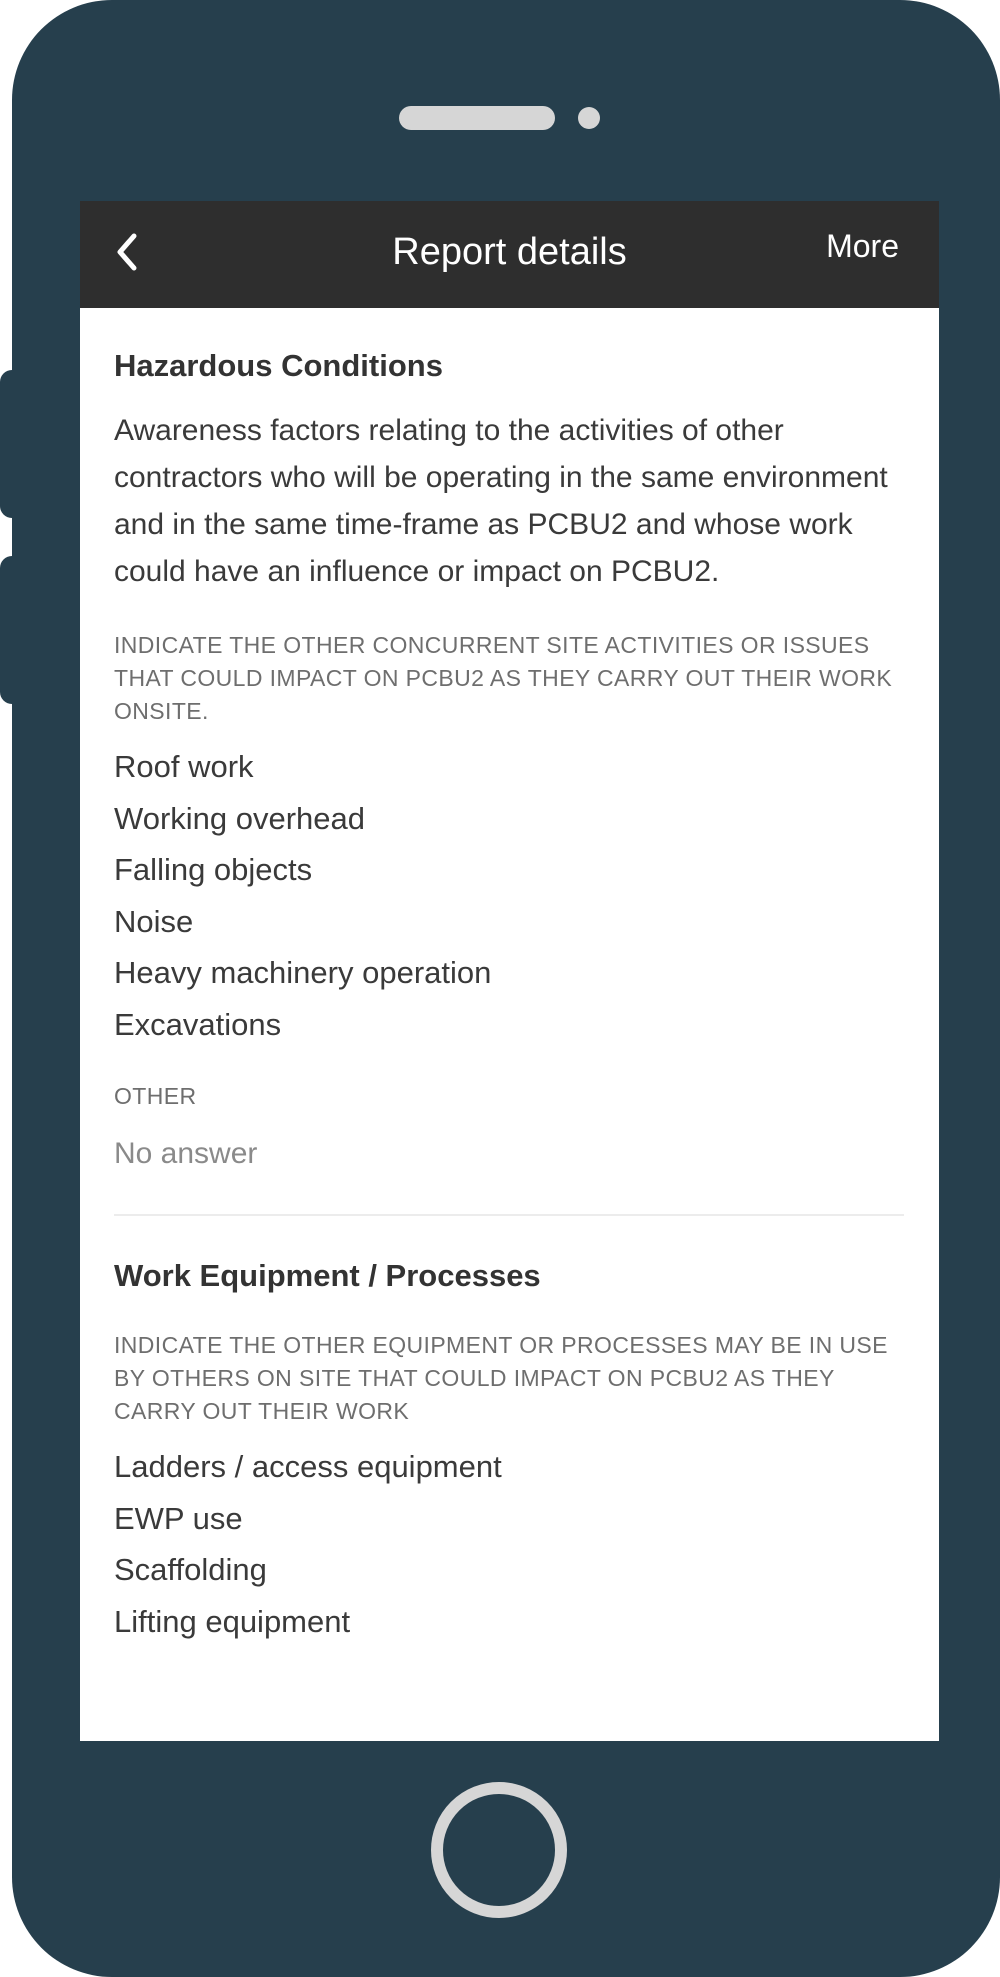 This screenshot has width=1000, height=1977. I want to click on answer-item: Ladders / access equipment, so click(308, 1466).